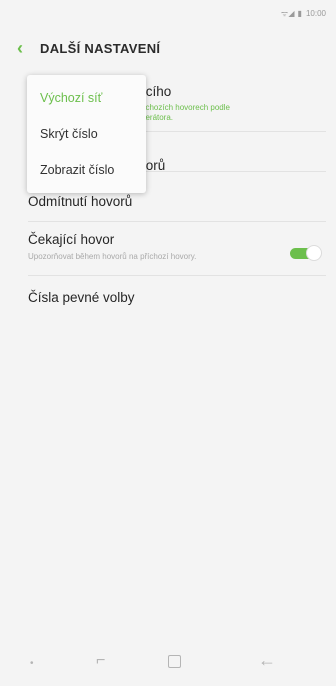 This screenshot has width=336, height=686. I want to click on setting-title: Čekající hovor, so click(71, 239).